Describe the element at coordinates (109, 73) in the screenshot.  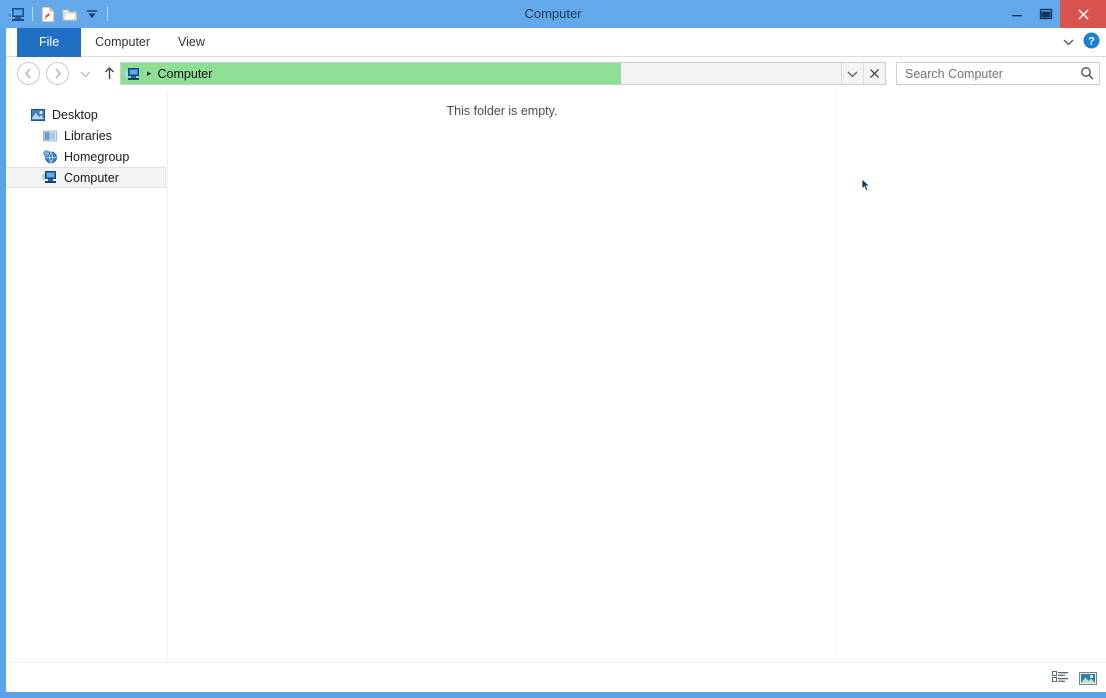
I see `up-button` at that location.